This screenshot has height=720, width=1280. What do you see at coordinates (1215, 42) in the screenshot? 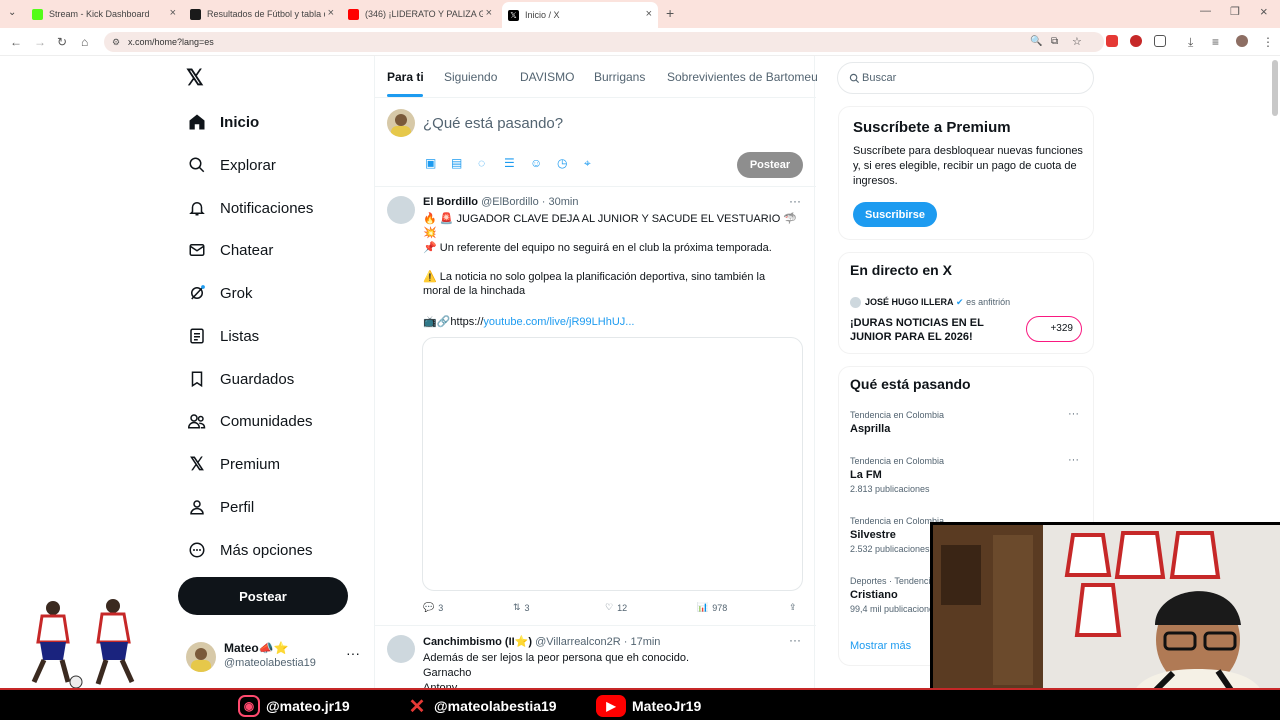
I see `media-control-icon: ≡` at bounding box center [1215, 42].